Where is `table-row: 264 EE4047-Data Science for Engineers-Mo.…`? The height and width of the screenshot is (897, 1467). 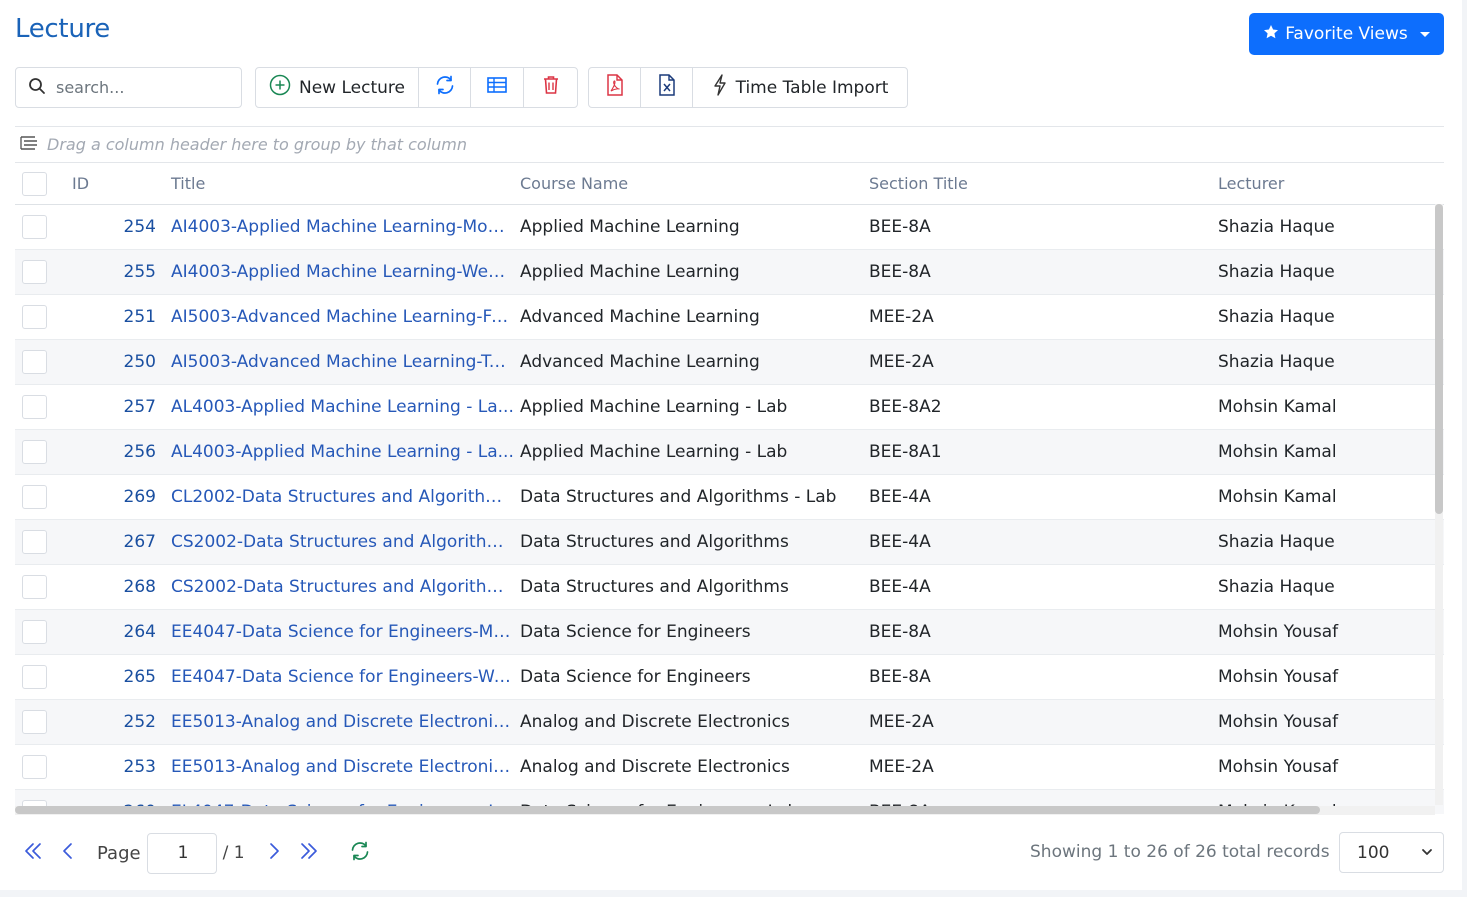
table-row: 264 EE4047-Data Science for Engineers-Mo.… is located at coordinates (729, 632).